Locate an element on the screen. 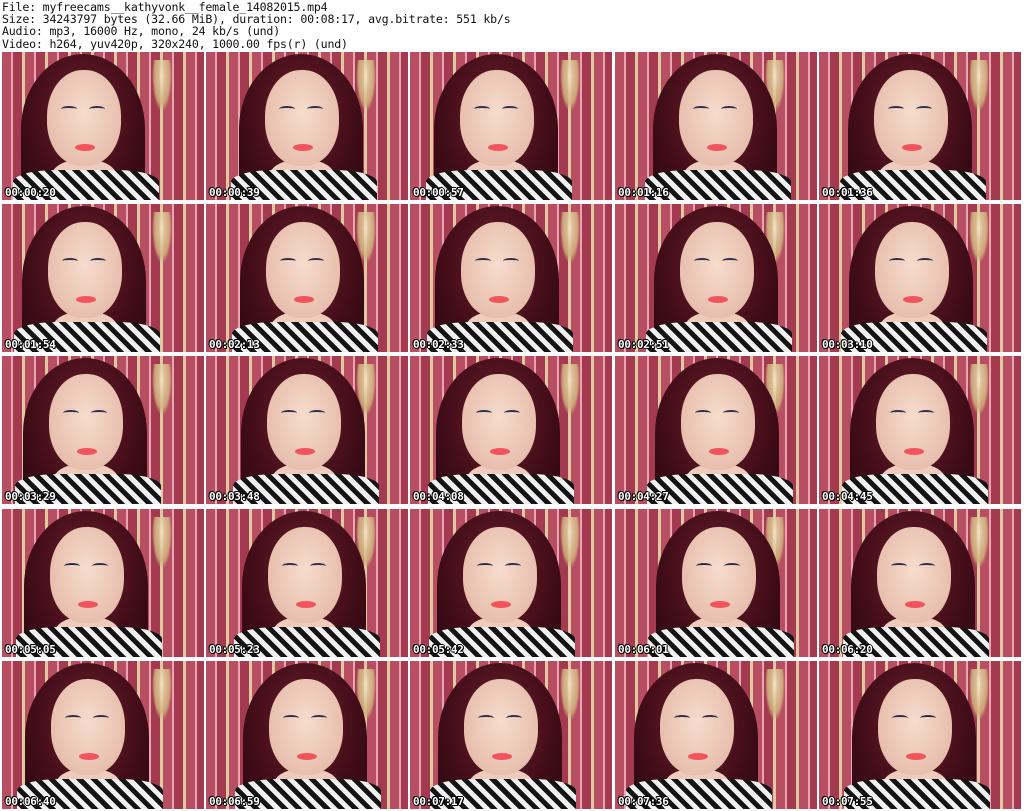 The width and height of the screenshot is (1024, 811). video-thumbnail: 00:01:54 is located at coordinates (103, 278).